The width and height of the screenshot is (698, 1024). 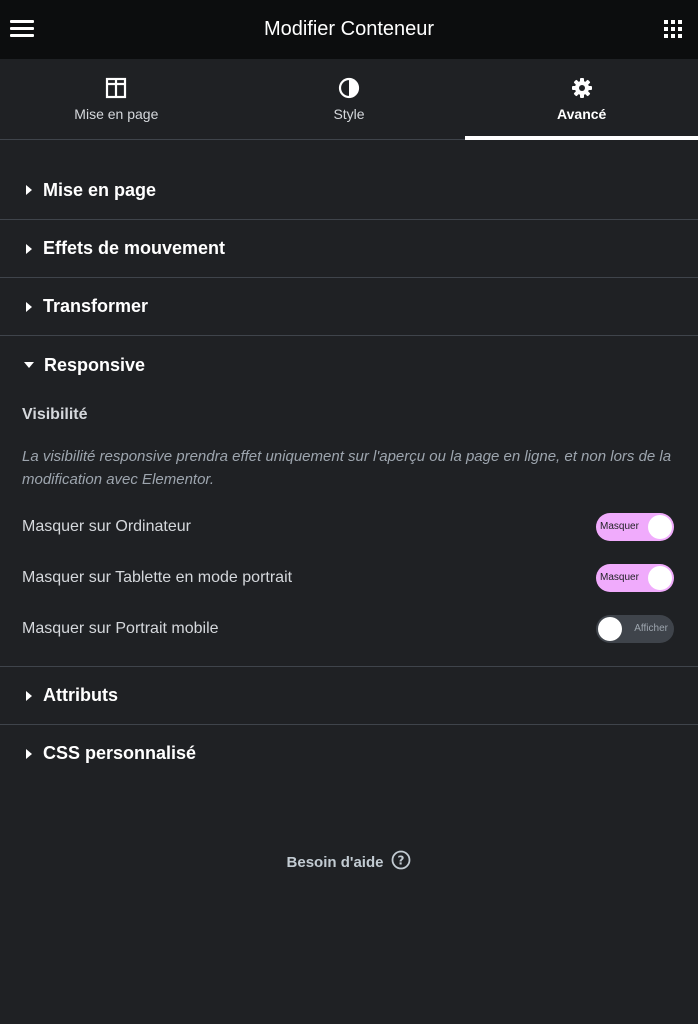 I want to click on row-label: Masquer sur Ordinateur, so click(x=106, y=526).